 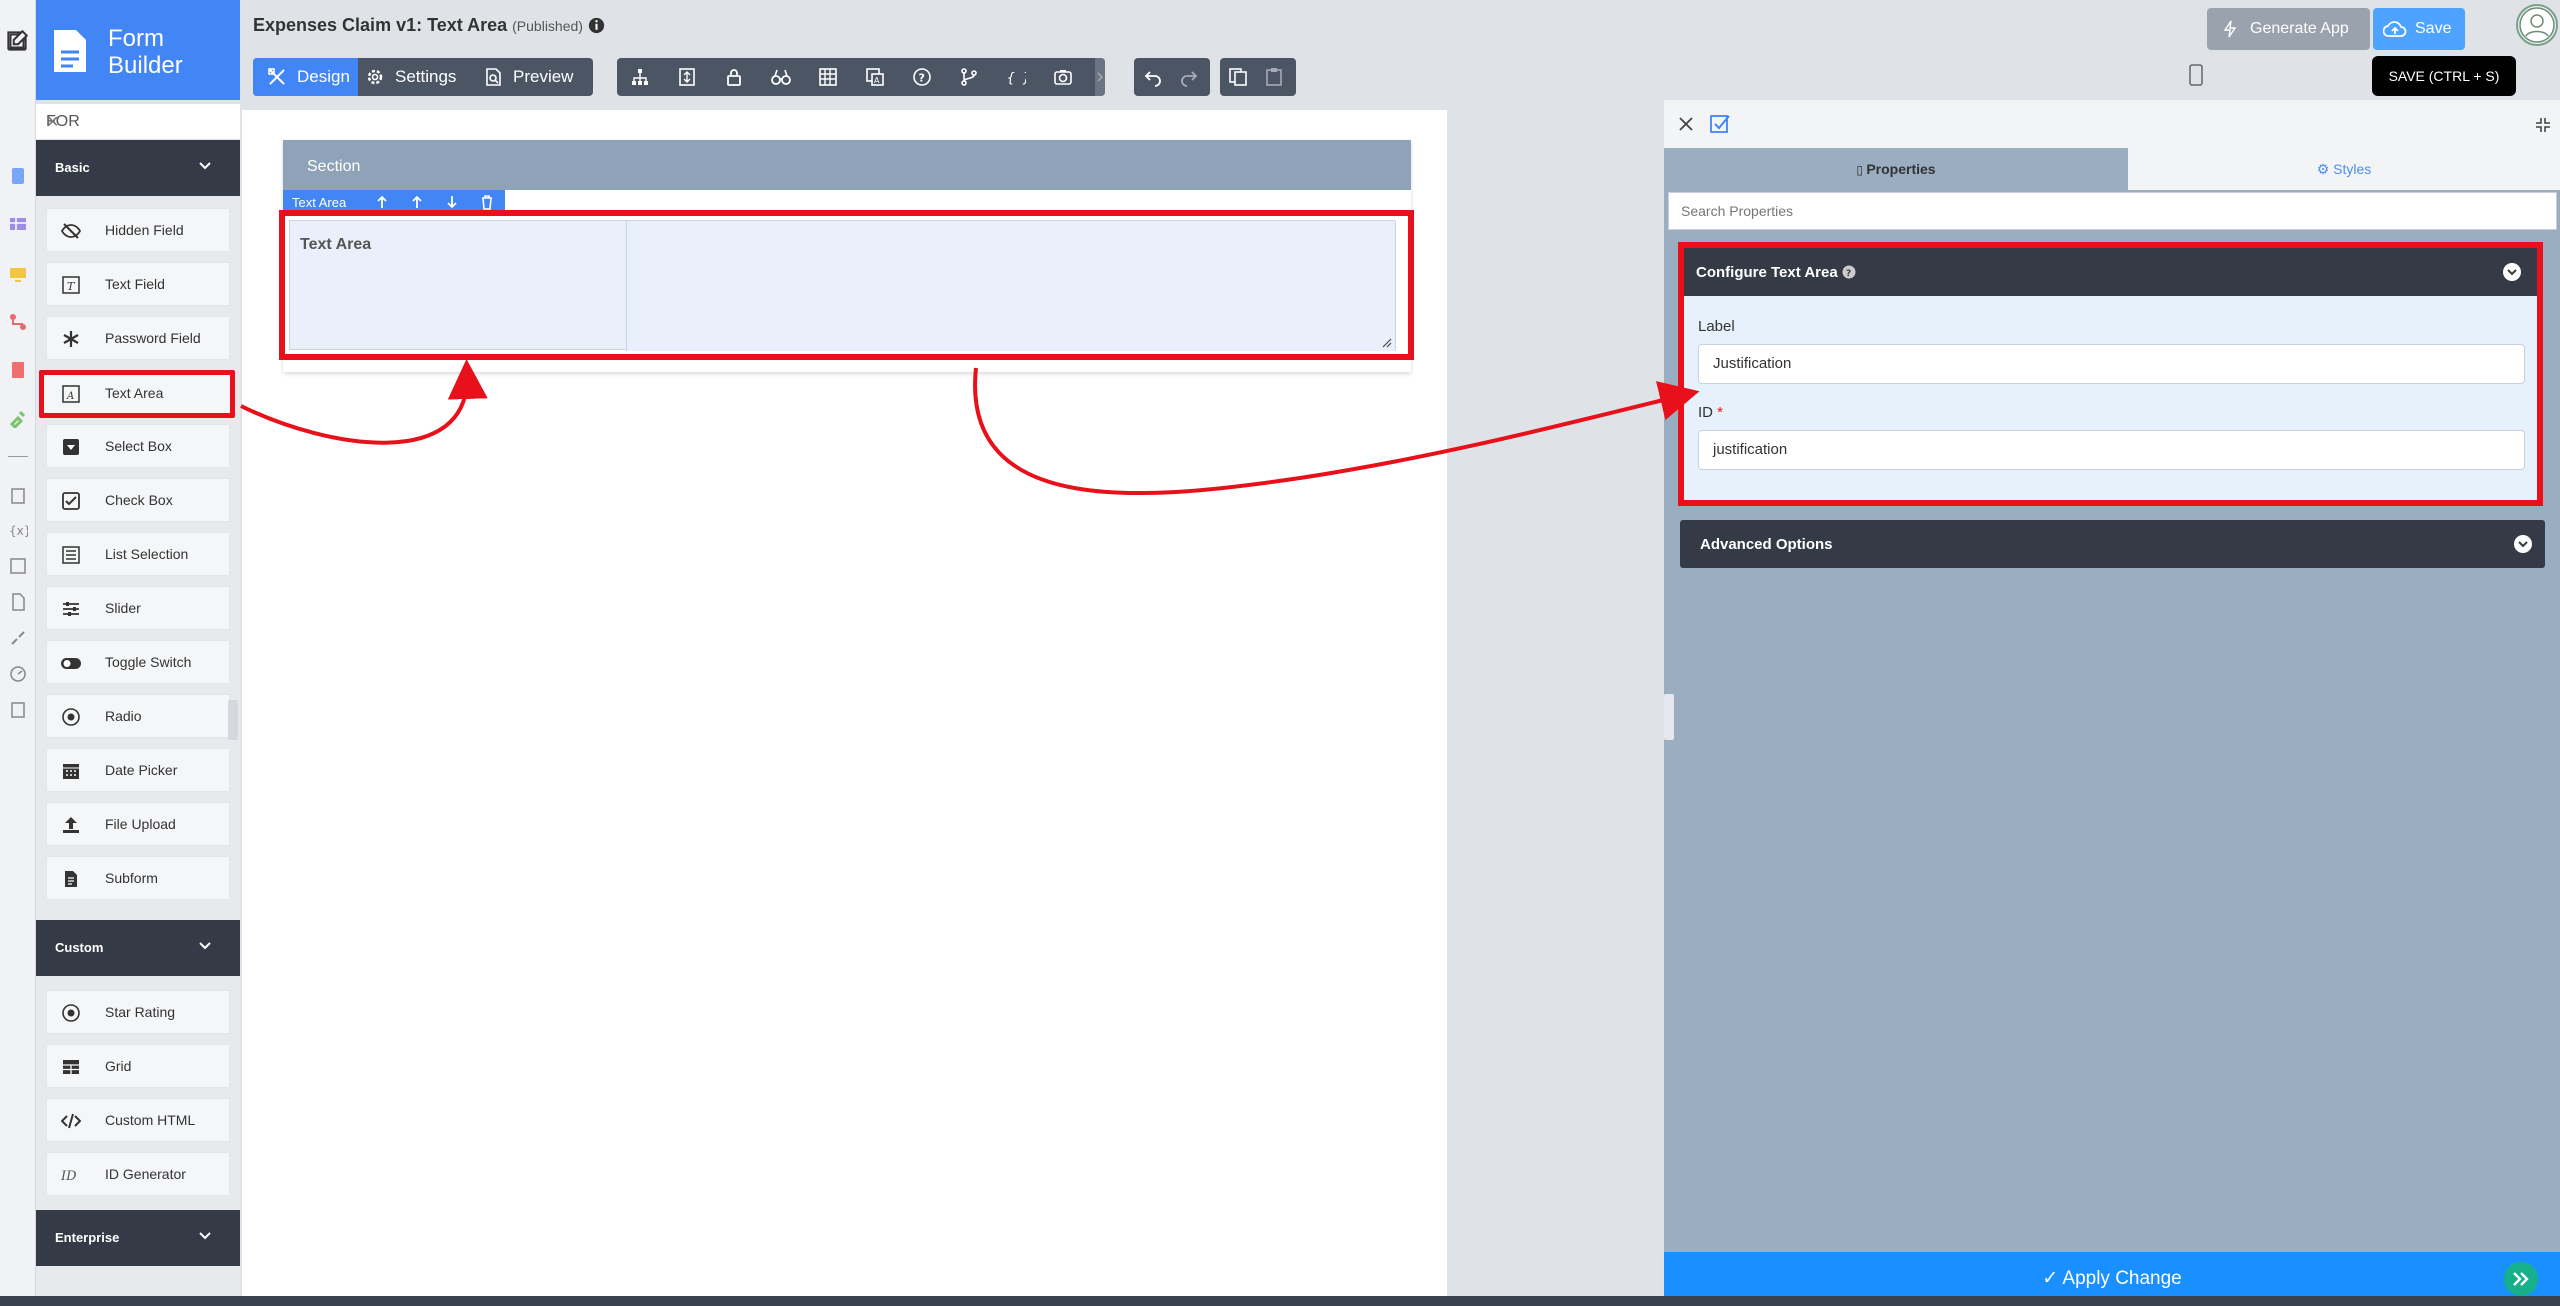 I want to click on status-bar, so click(x=1280, y=1301).